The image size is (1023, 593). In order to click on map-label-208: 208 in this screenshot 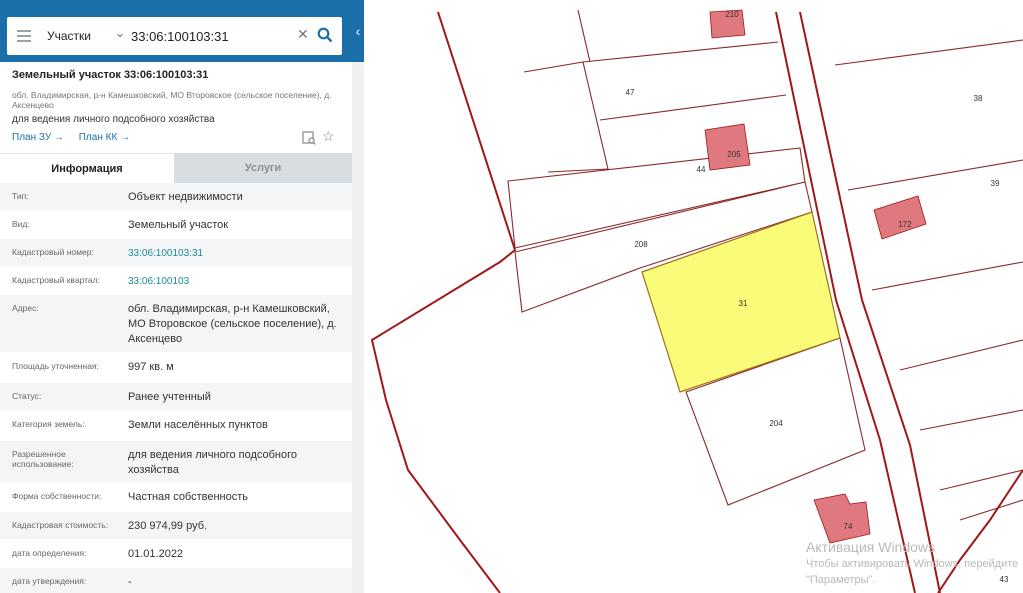, I will do `click(641, 244)`.